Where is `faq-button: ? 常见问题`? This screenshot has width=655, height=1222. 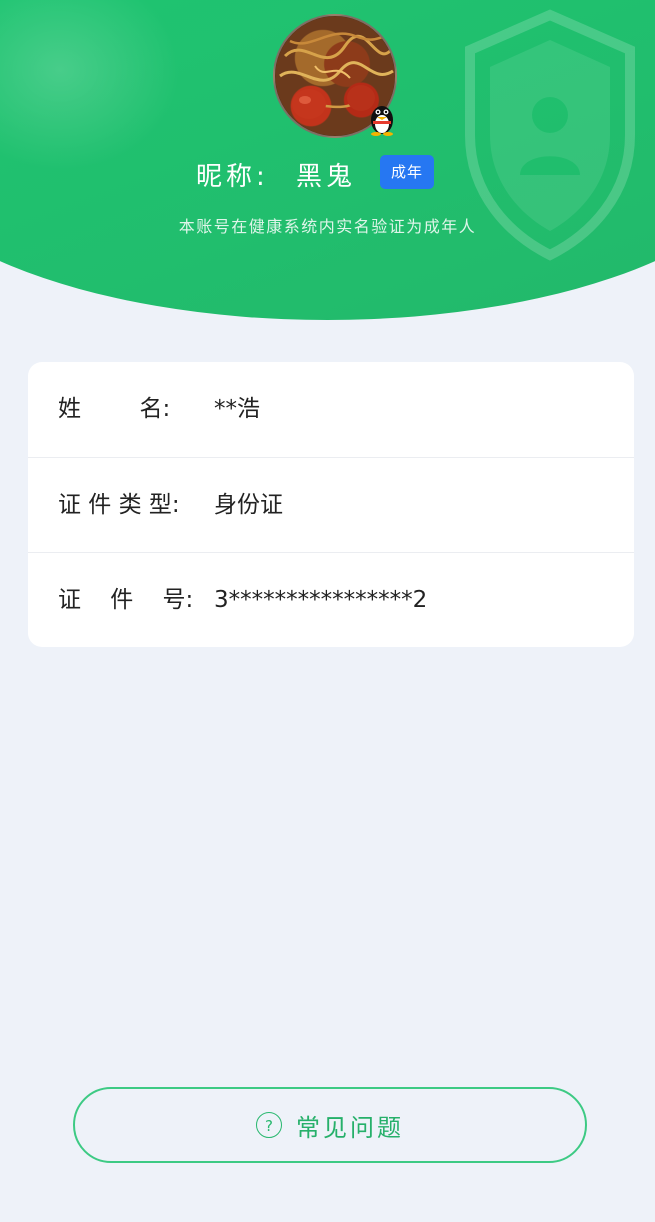
faq-button: ? 常见问题 is located at coordinates (330, 1125).